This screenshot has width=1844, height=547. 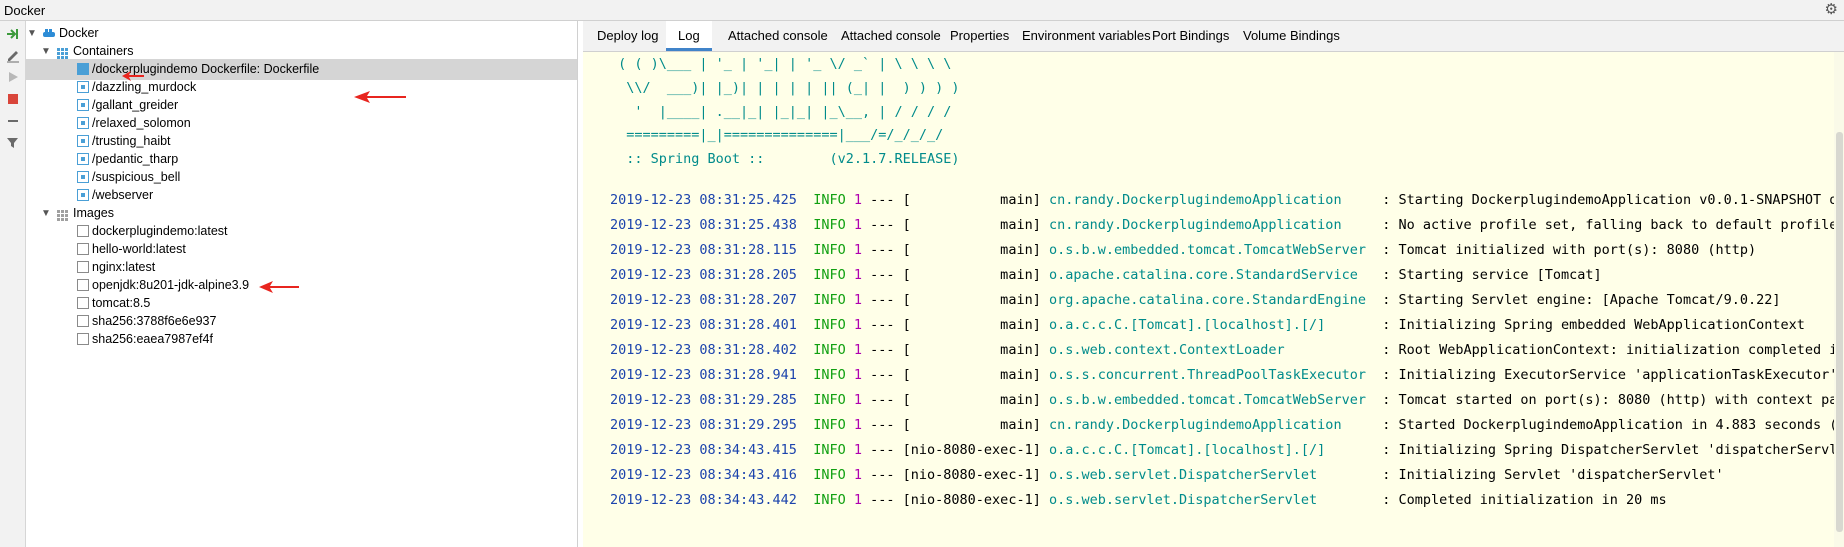 I want to click on log-timestamp: 2019-12-23 08:31:28.115, so click(x=703, y=250).